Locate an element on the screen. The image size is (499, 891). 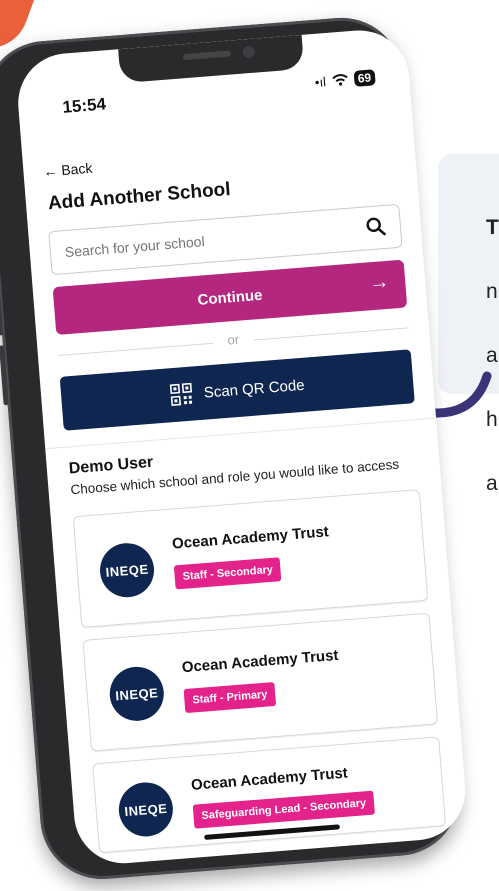
role-badge: Staff - Secondary is located at coordinates (227, 573).